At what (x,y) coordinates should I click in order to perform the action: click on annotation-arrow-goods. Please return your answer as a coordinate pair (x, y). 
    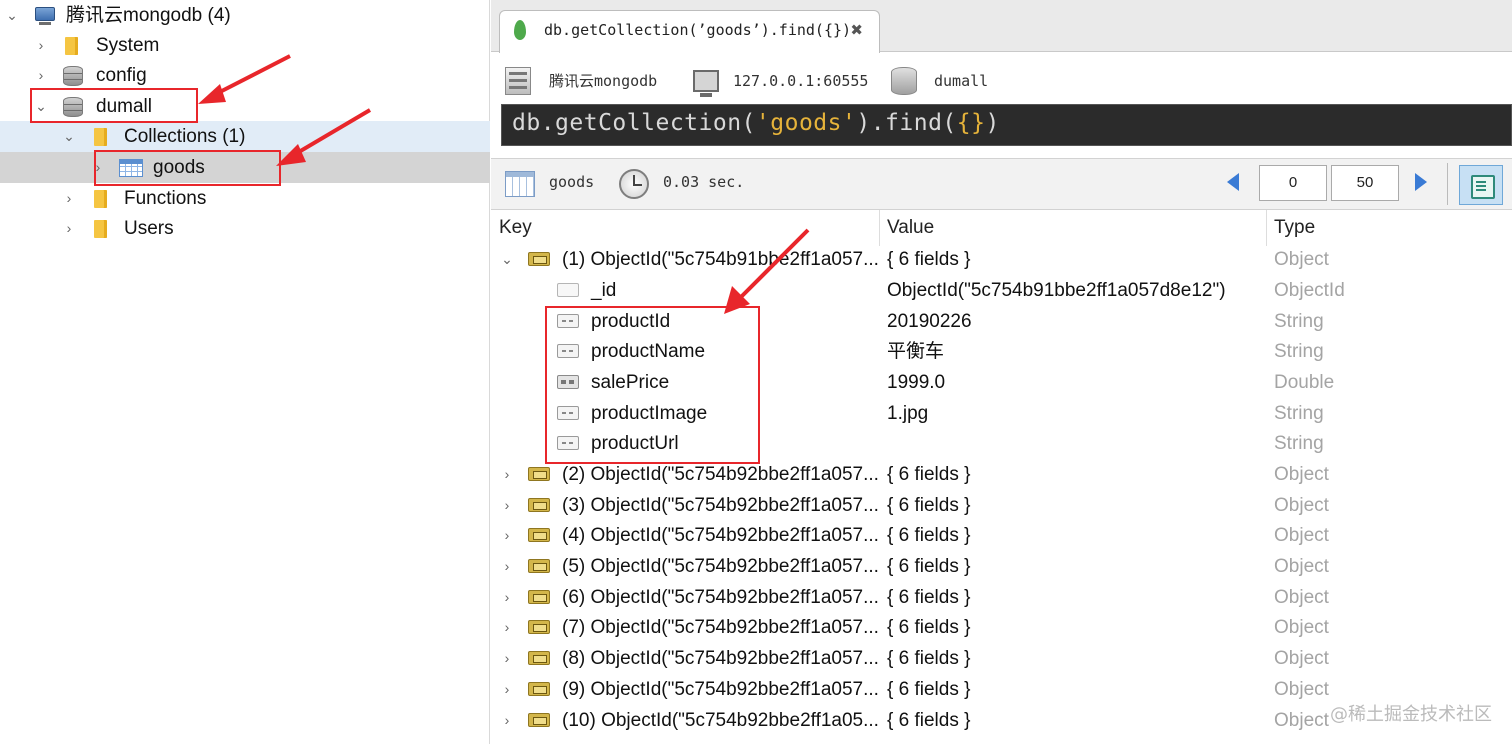
    Looking at the image, I should click on (324, 137).